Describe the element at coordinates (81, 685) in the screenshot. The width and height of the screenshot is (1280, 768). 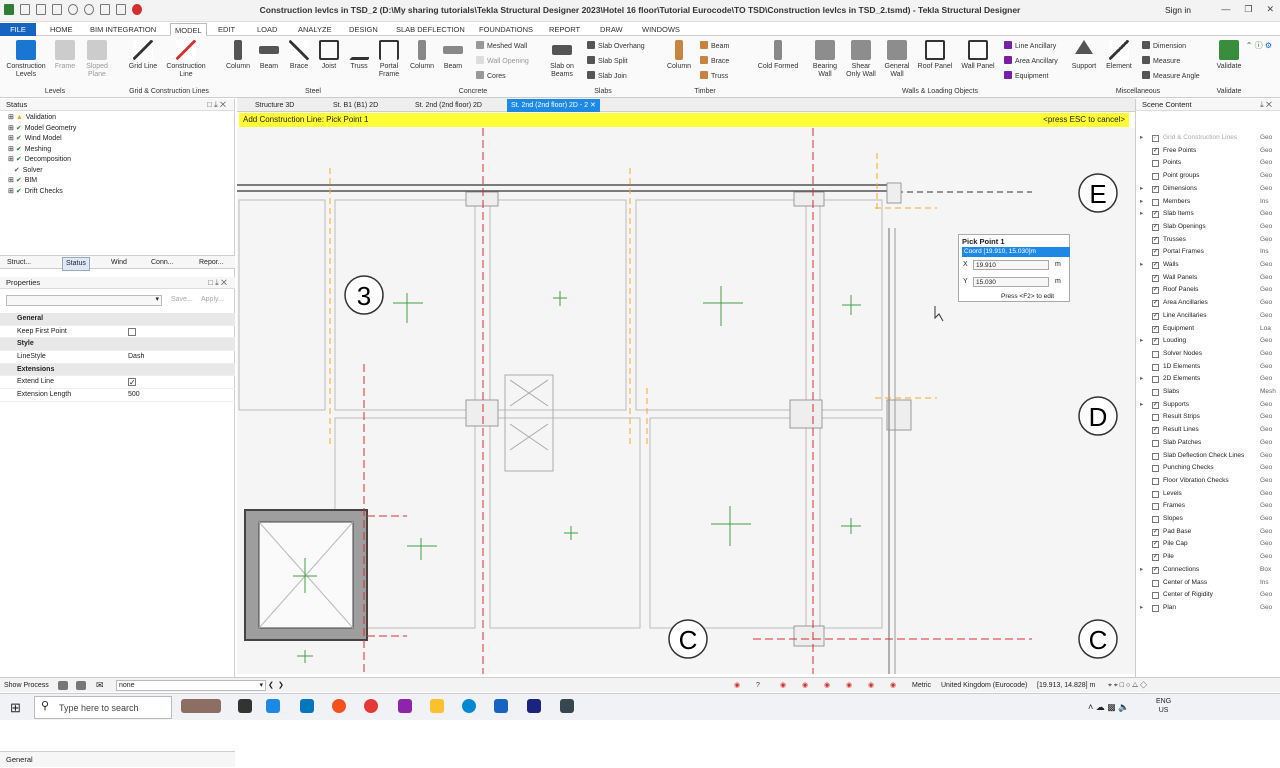
I see `filter-icon` at that location.